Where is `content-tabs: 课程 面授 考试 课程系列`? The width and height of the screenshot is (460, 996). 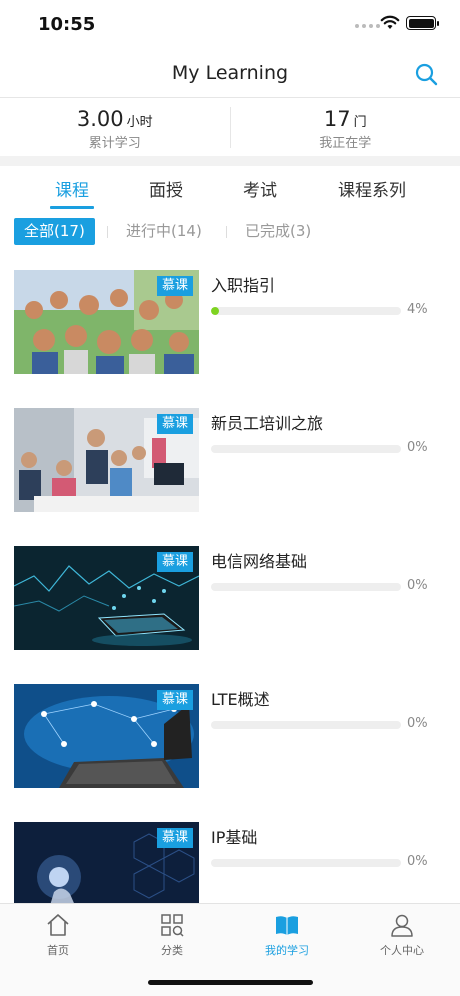
content-tabs: 课程 面授 考试 课程系列 is located at coordinates (230, 188).